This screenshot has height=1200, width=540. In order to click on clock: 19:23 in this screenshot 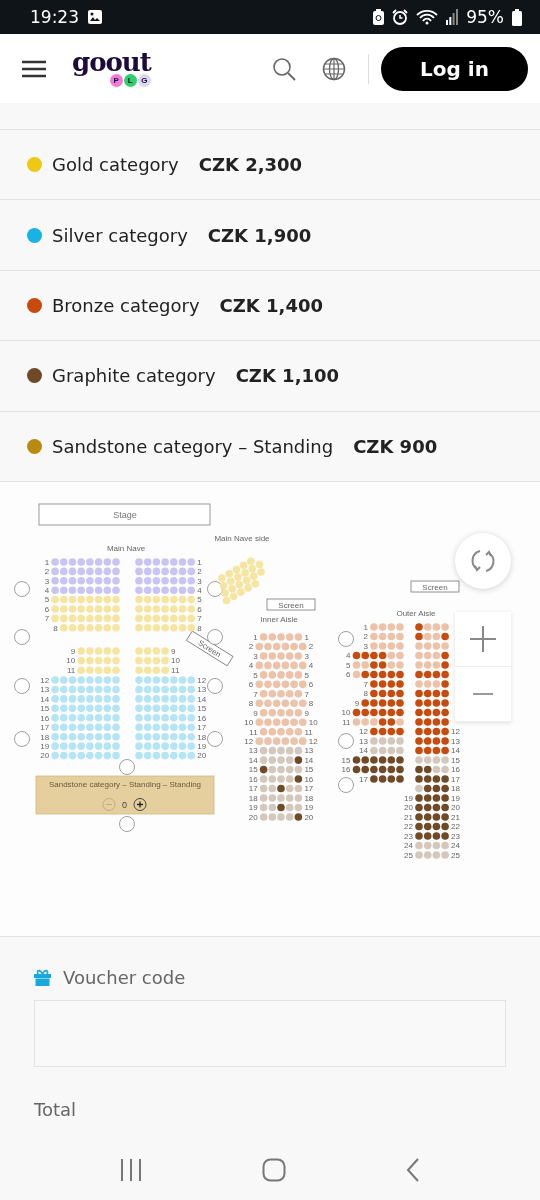, I will do `click(54, 17)`.